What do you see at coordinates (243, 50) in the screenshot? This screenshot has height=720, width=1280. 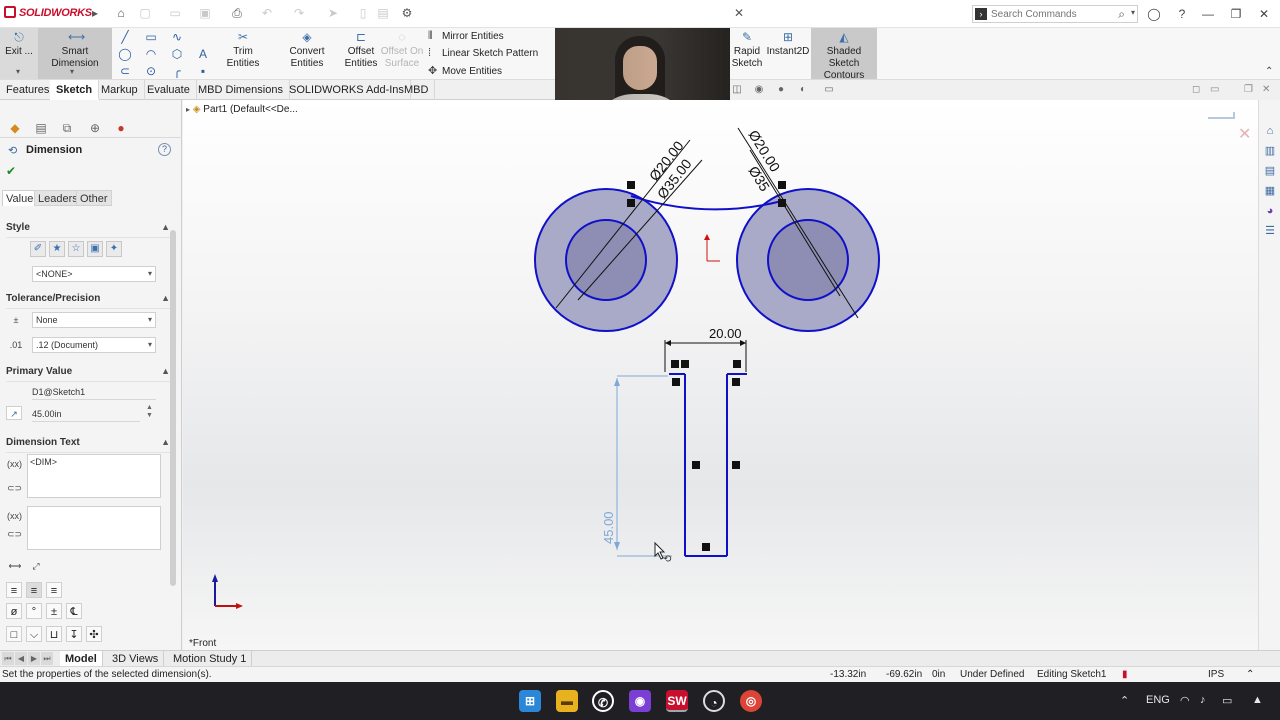 I see `trim-entities-button: ✂ Trim Entities` at bounding box center [243, 50].